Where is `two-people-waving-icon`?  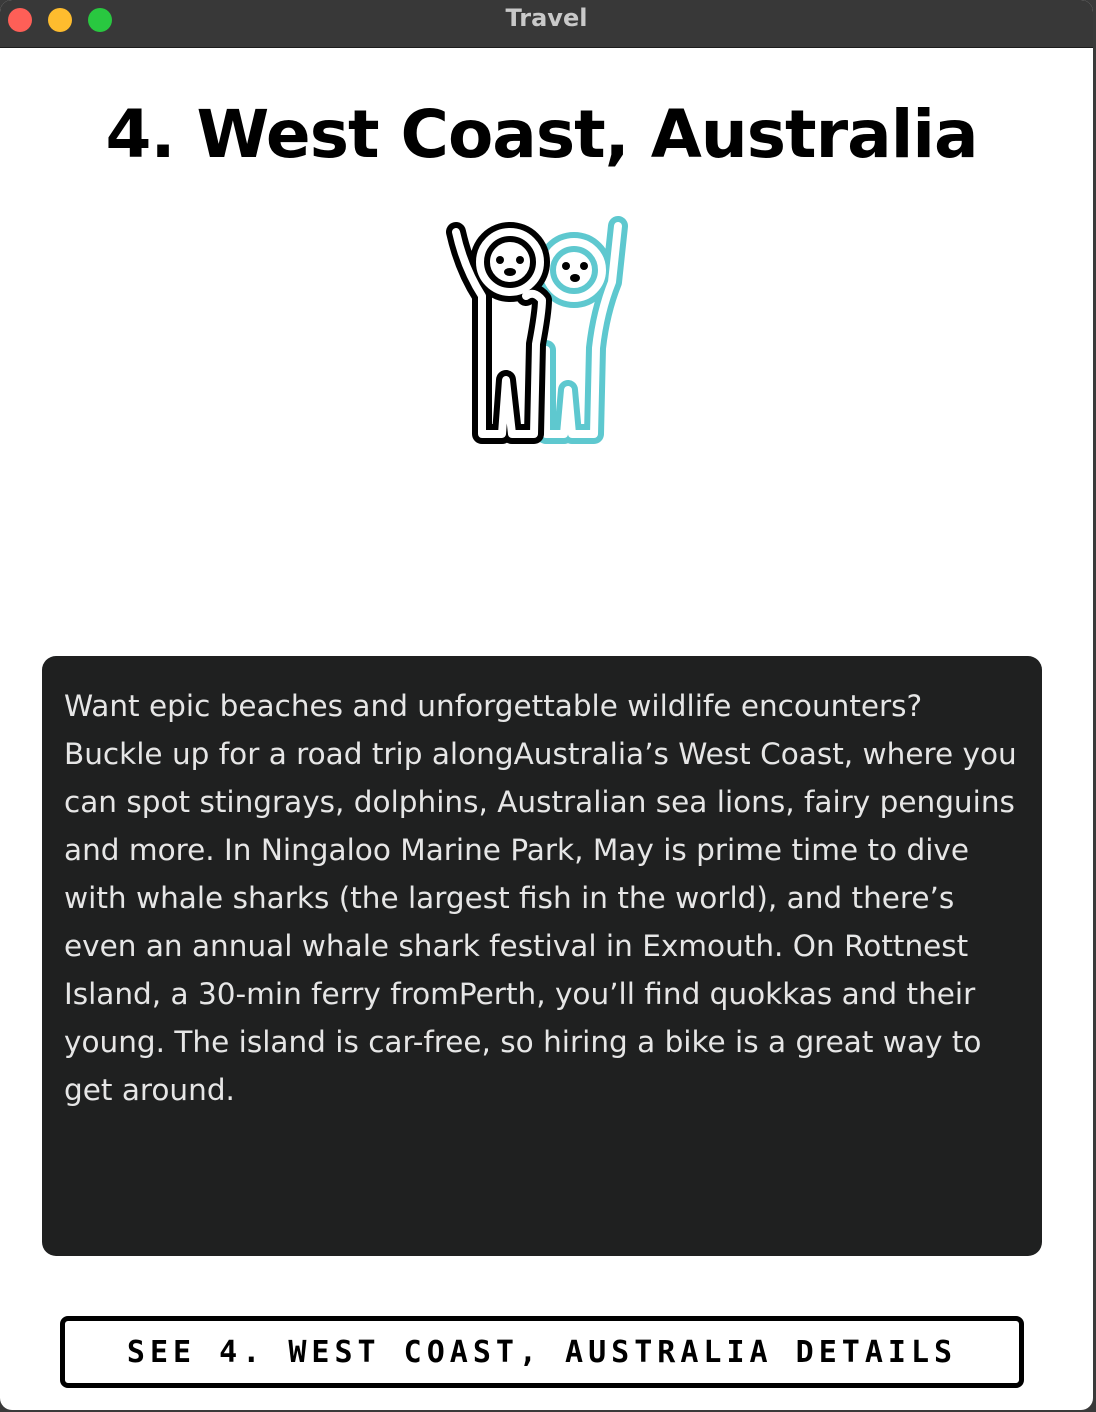
two-people-waving-icon is located at coordinates (536, 328).